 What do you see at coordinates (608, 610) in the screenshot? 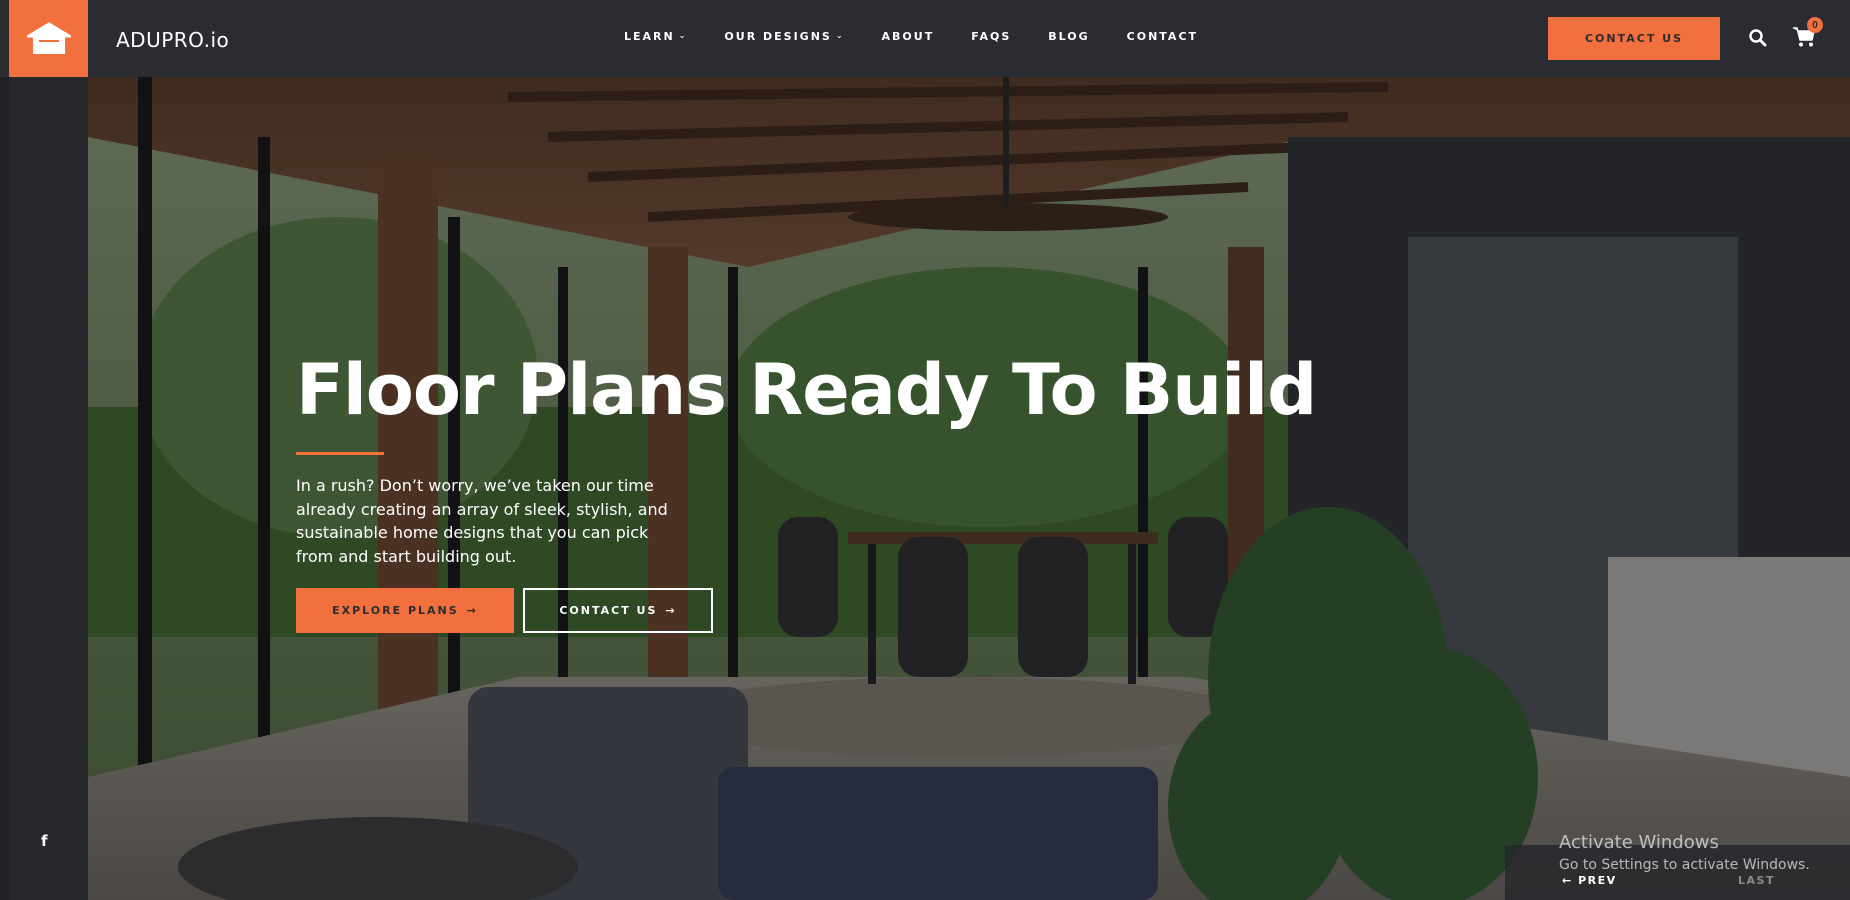
I see `hero-contact-us-label: CONTACT US` at bounding box center [608, 610].